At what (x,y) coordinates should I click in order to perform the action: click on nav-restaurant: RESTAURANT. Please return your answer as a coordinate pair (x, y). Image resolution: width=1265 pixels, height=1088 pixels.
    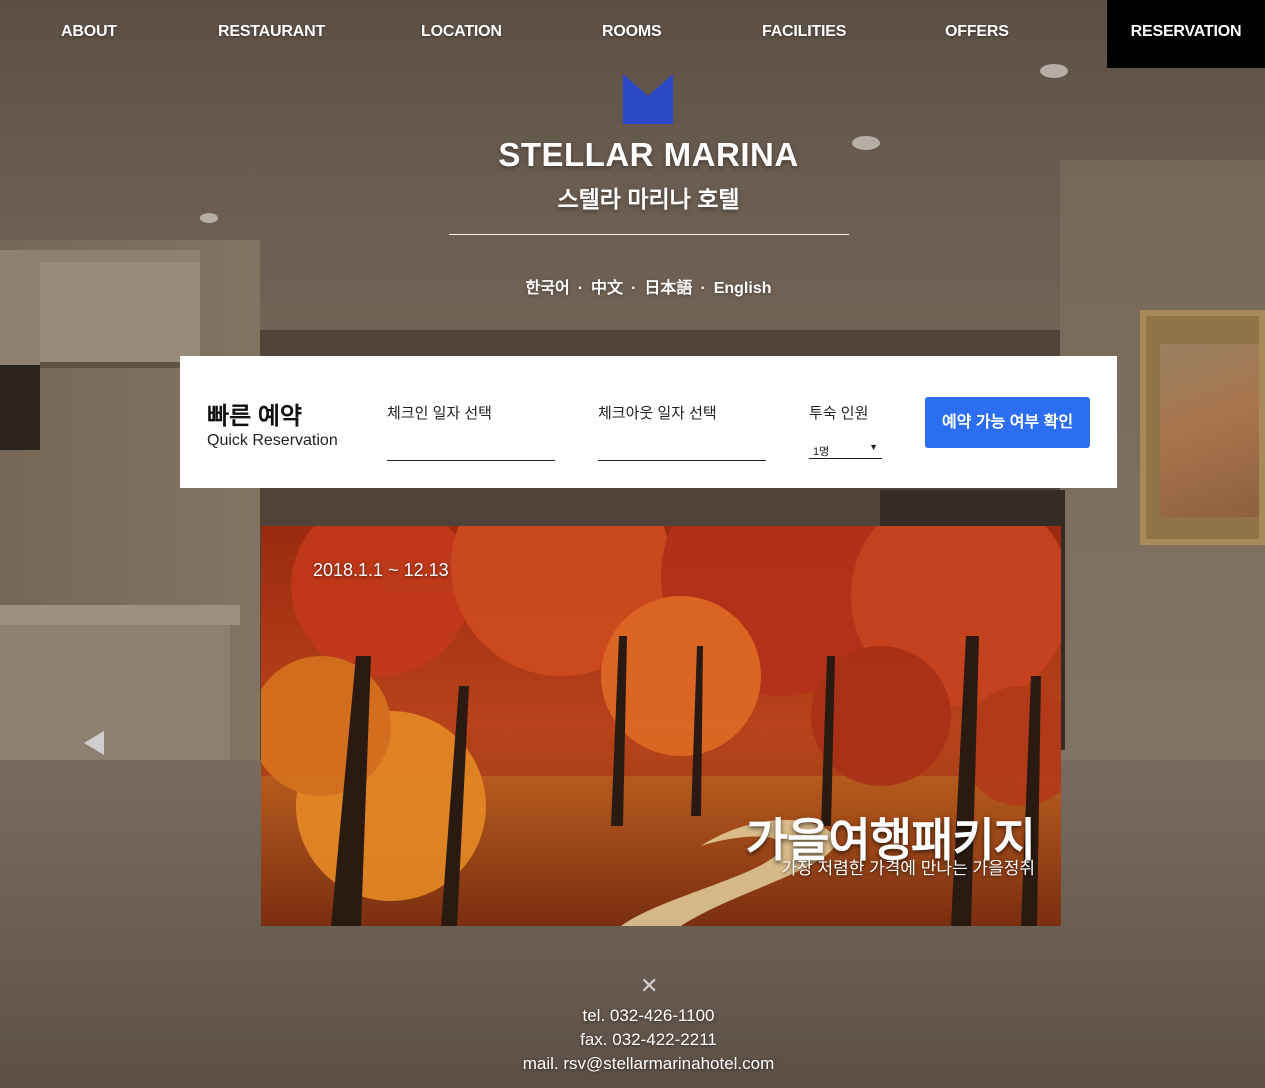
    Looking at the image, I should click on (271, 32).